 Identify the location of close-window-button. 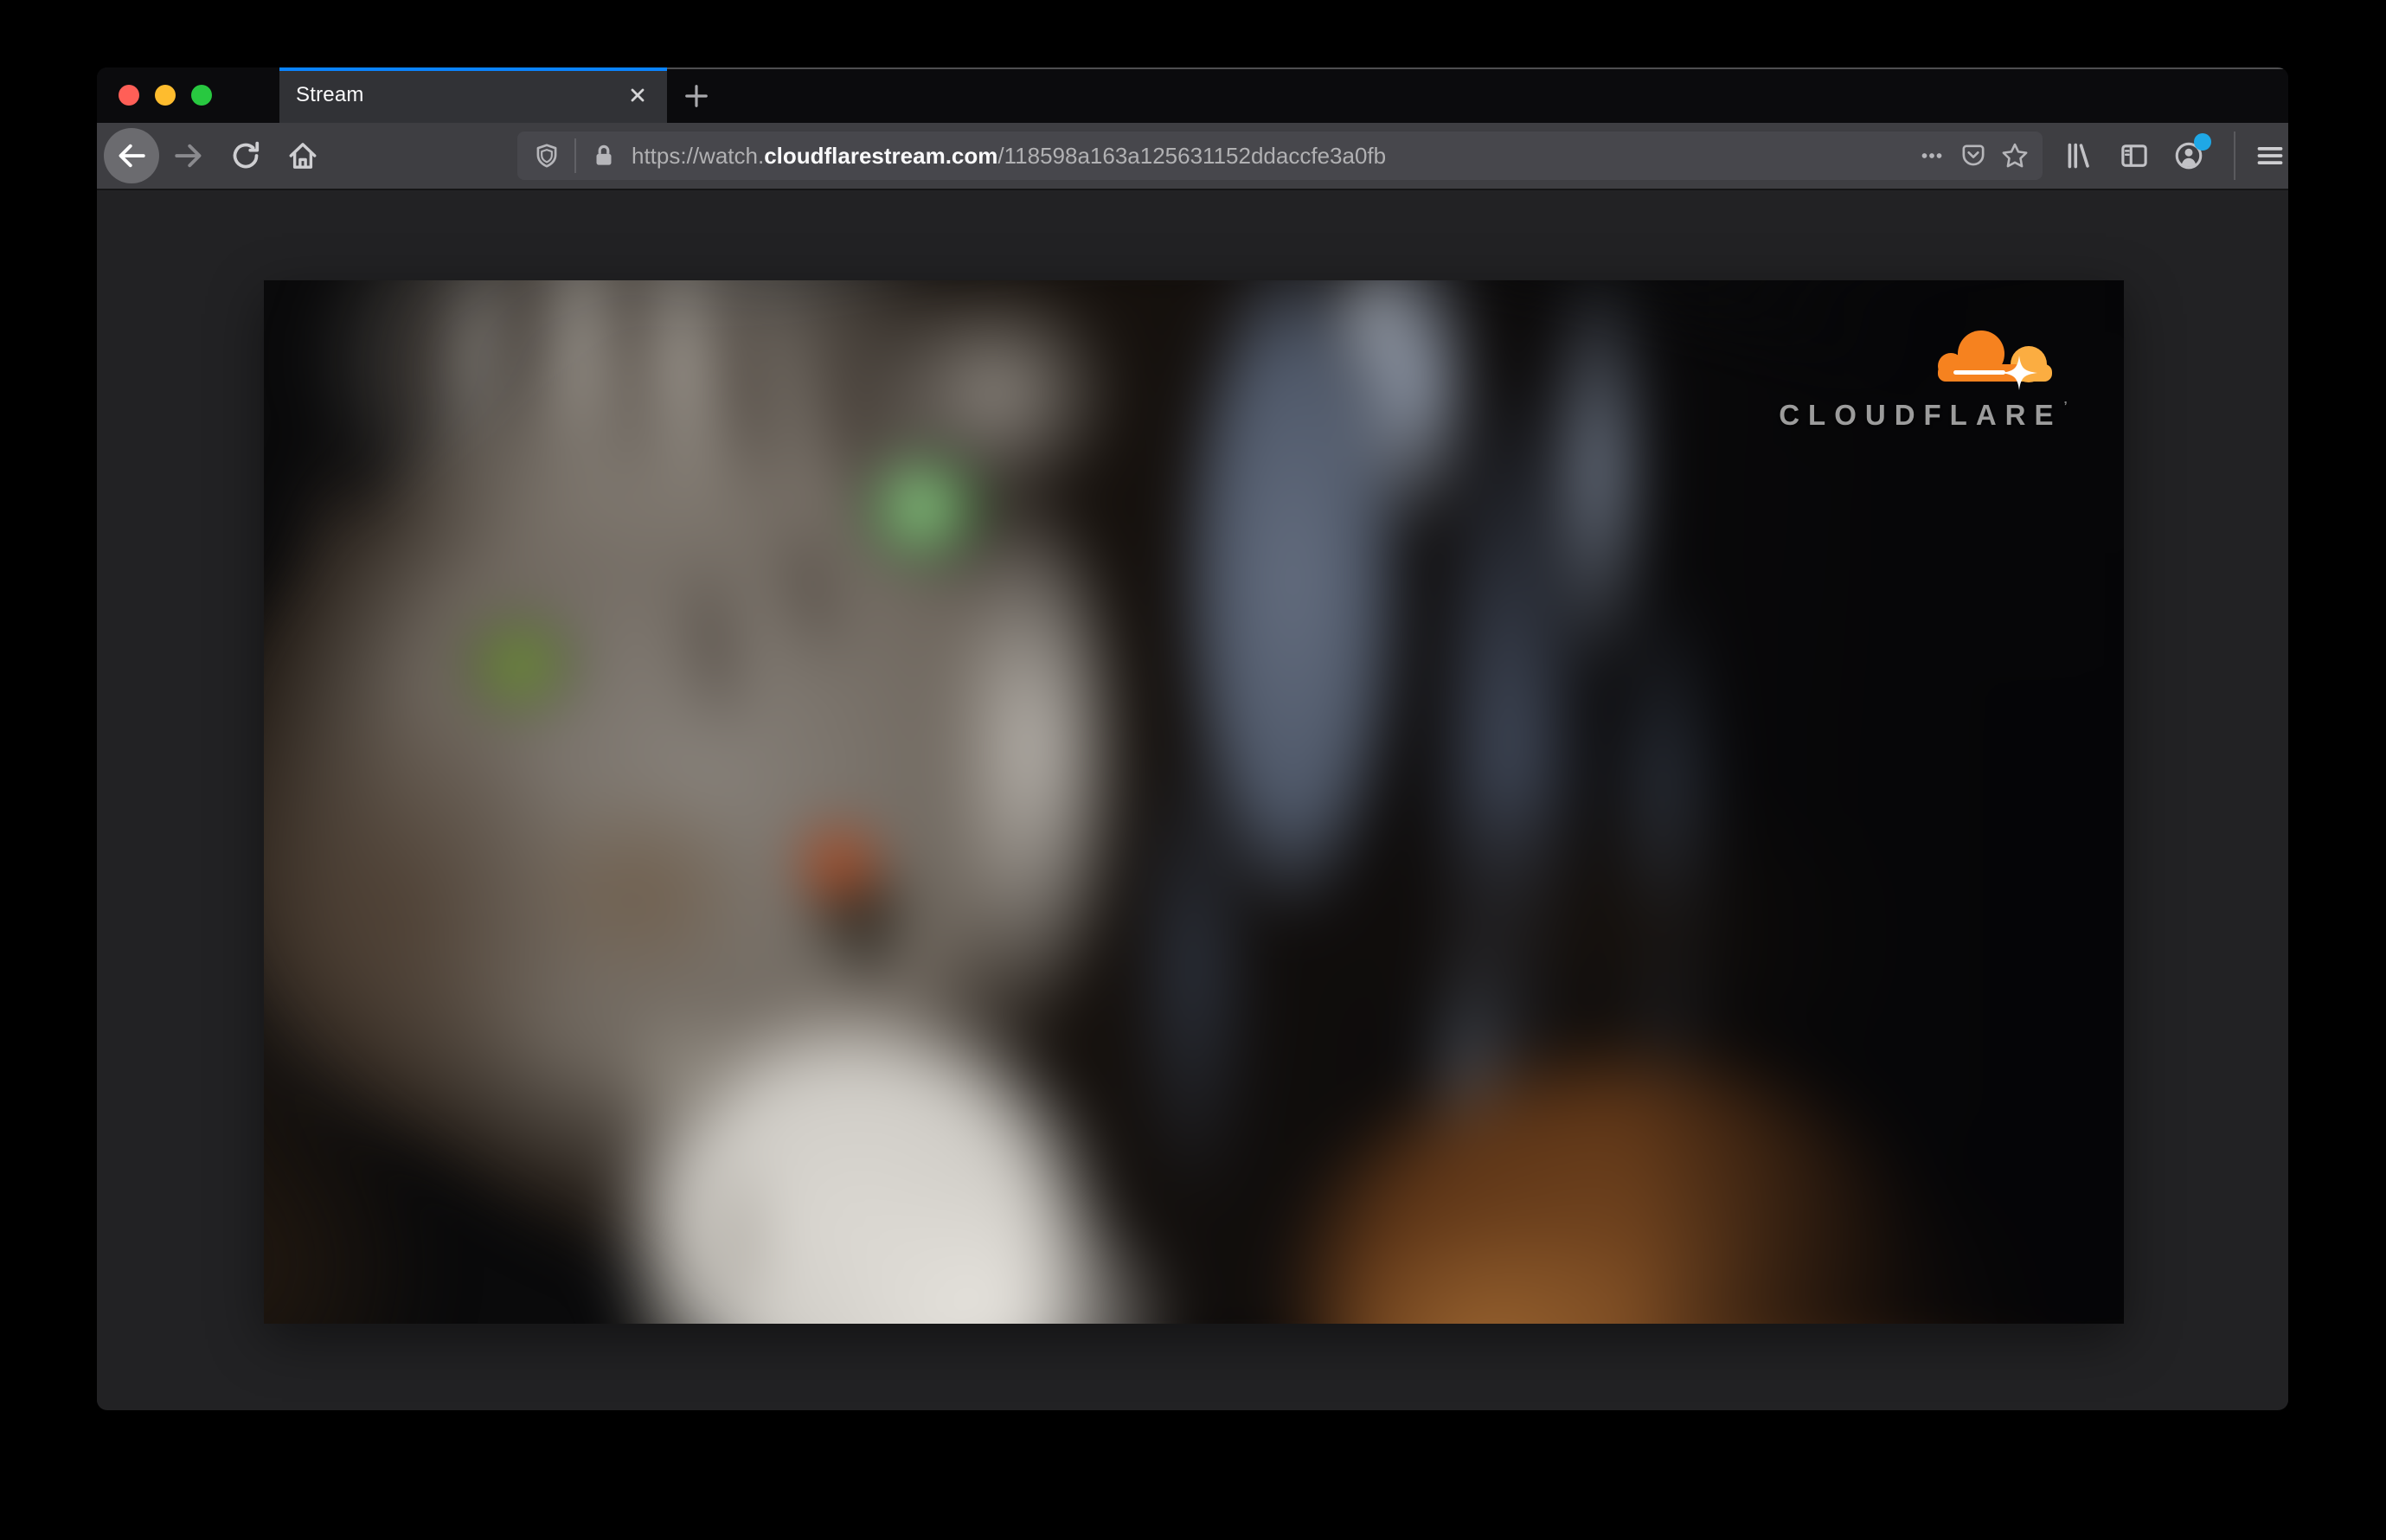
(129, 95).